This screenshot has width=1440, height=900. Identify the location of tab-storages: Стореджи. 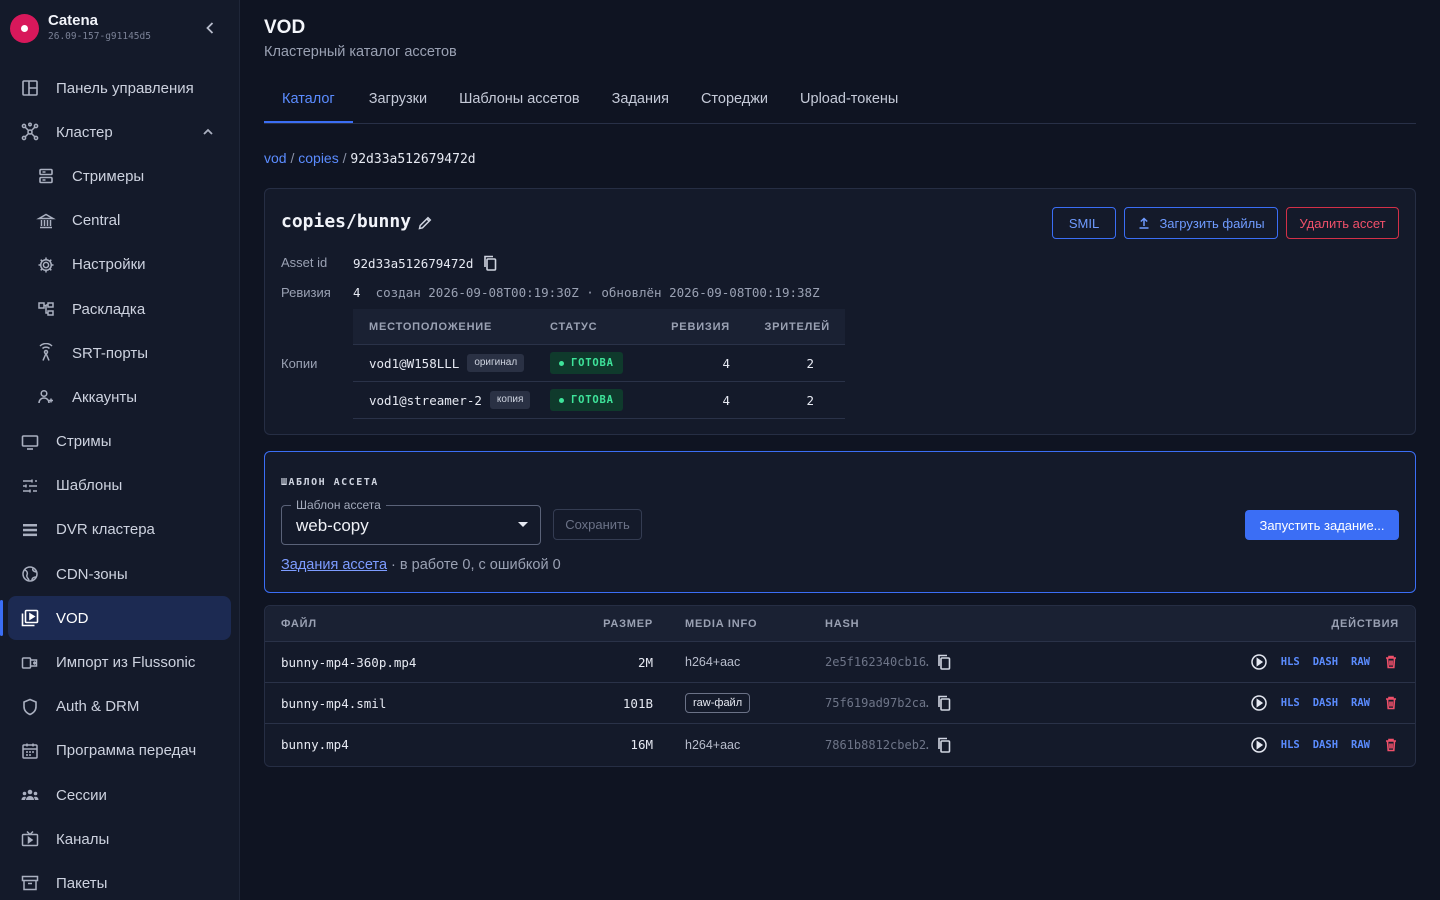
(734, 100).